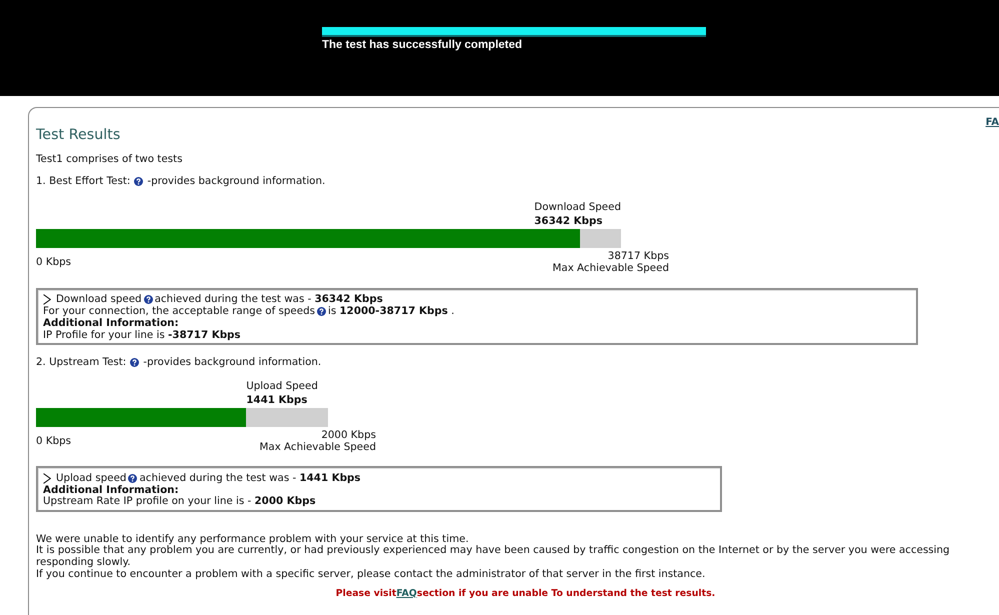 The image size is (999, 615). I want to click on info-text: Upstream Rate IP profile on your line is - 2000 Kbps, so click(179, 502).